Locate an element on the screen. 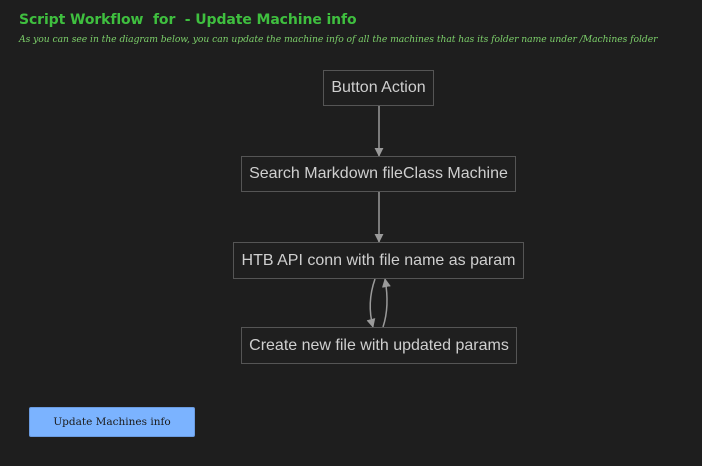 This screenshot has height=466, width=702. node-button-action: Button Action is located at coordinates (378, 88).